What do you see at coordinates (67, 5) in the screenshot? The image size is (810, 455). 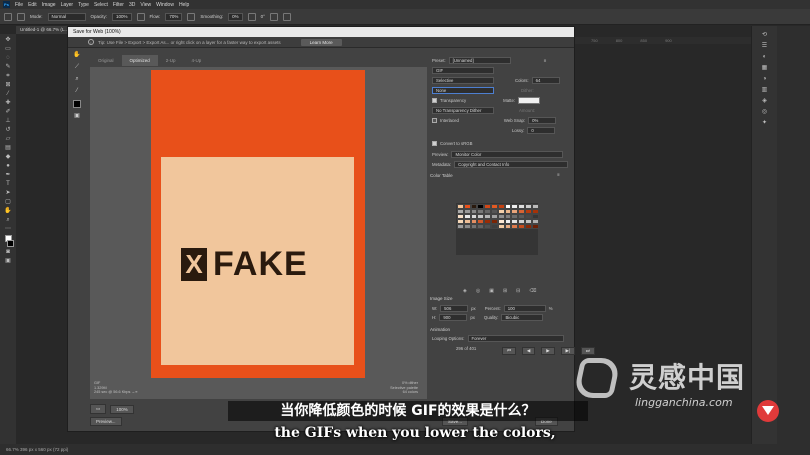 I see `menu-layer: Layer` at bounding box center [67, 5].